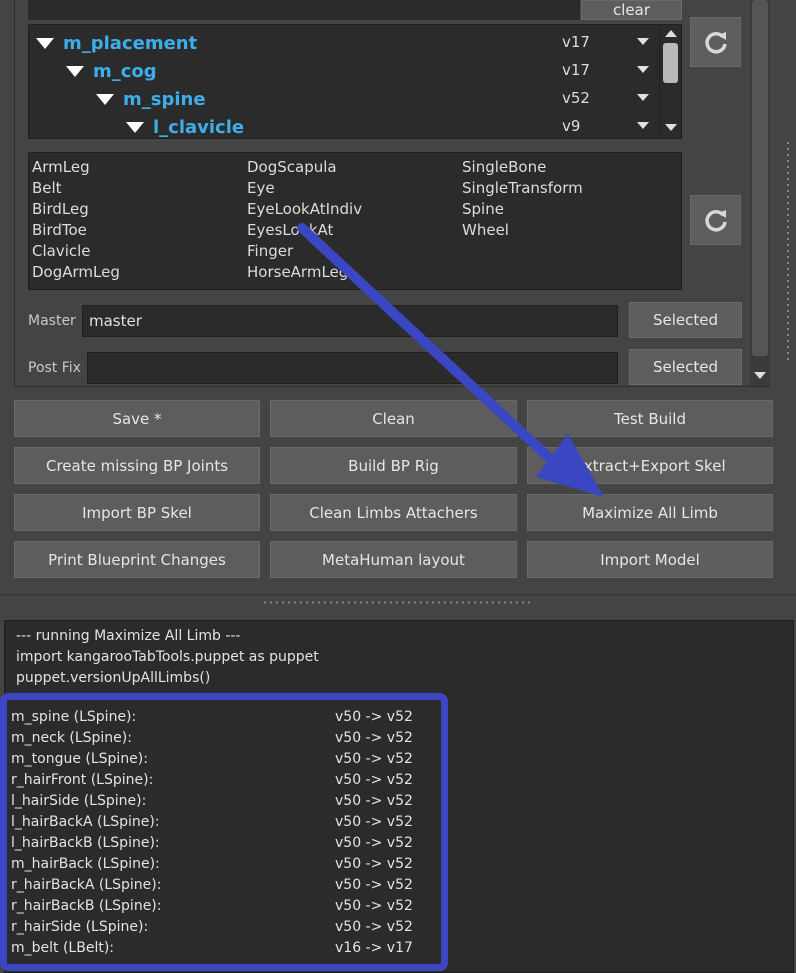  What do you see at coordinates (392, 386) in the screenshot?
I see `panel-bottom-edge` at bounding box center [392, 386].